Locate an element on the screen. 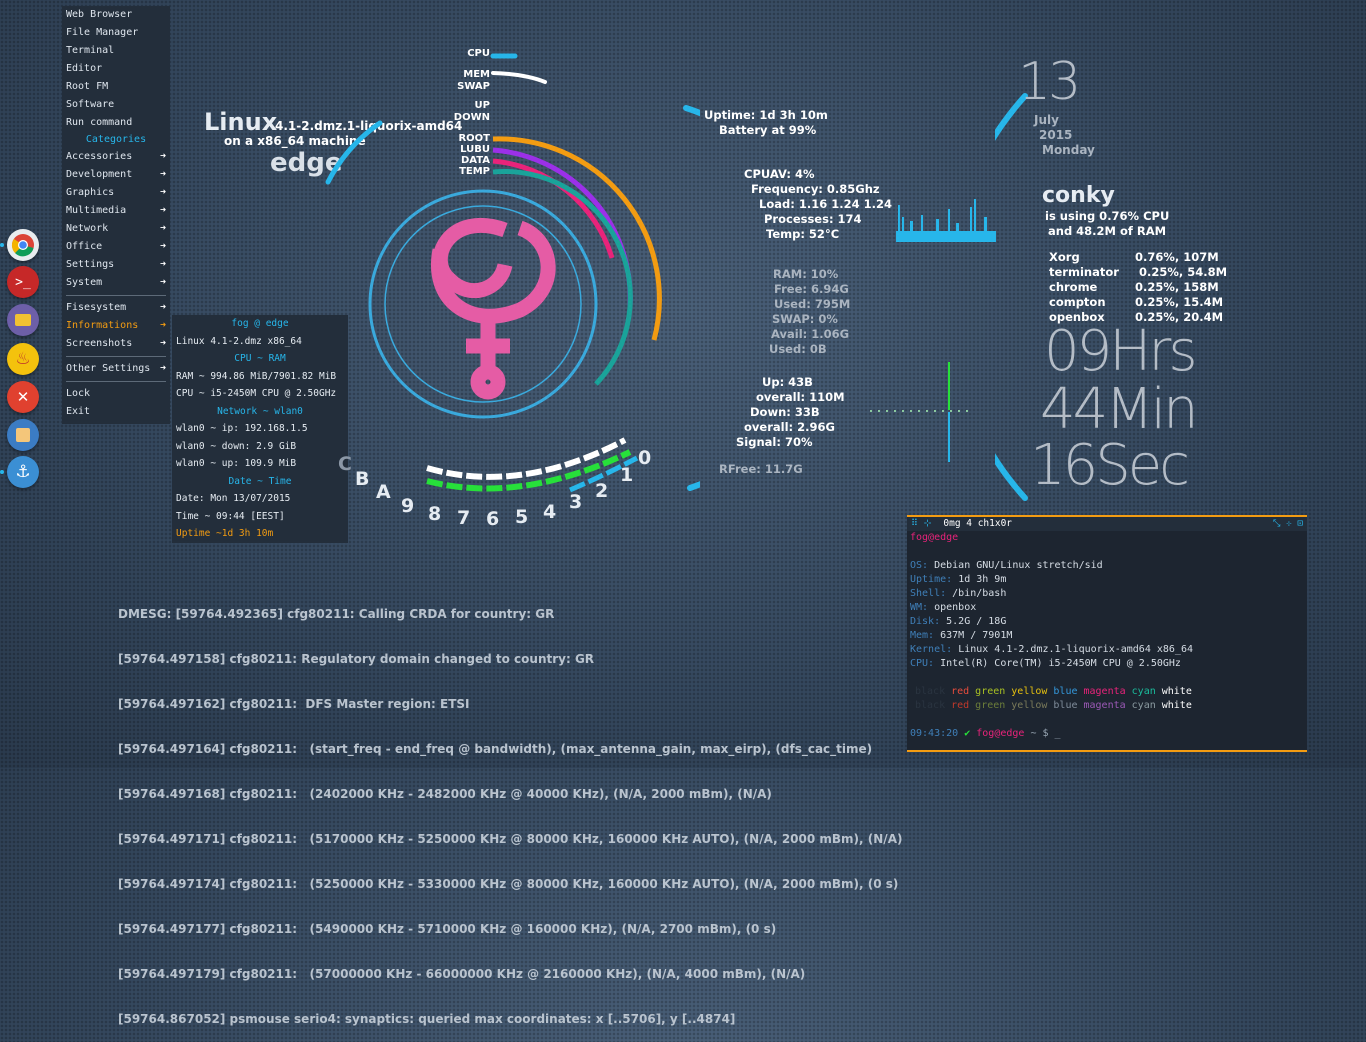  color-green: green is located at coordinates (990, 691).